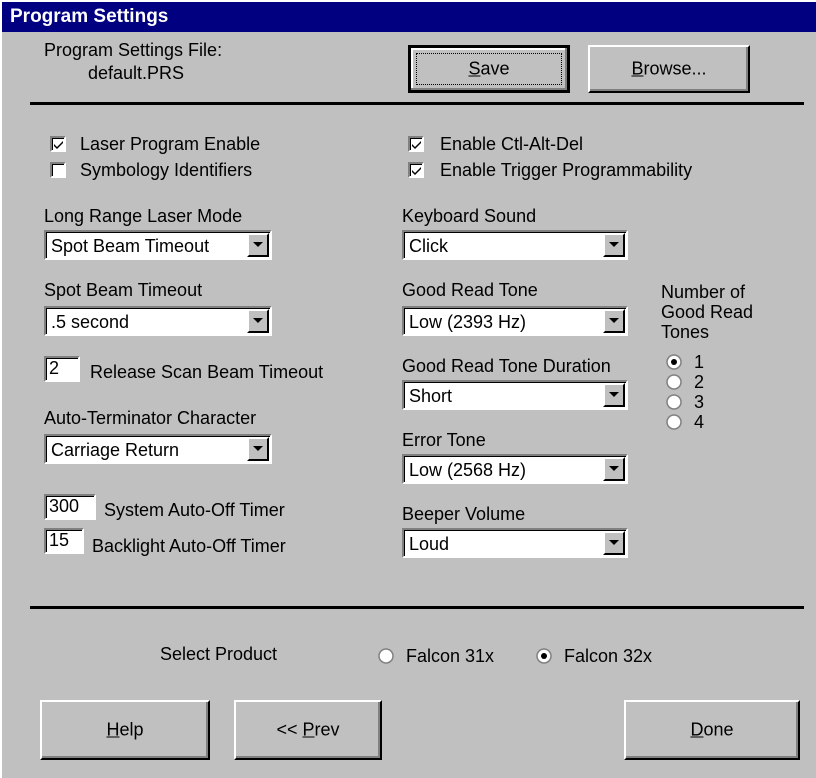 The width and height of the screenshot is (816, 778). I want to click on tones-label-line1: Number of, so click(703, 292).